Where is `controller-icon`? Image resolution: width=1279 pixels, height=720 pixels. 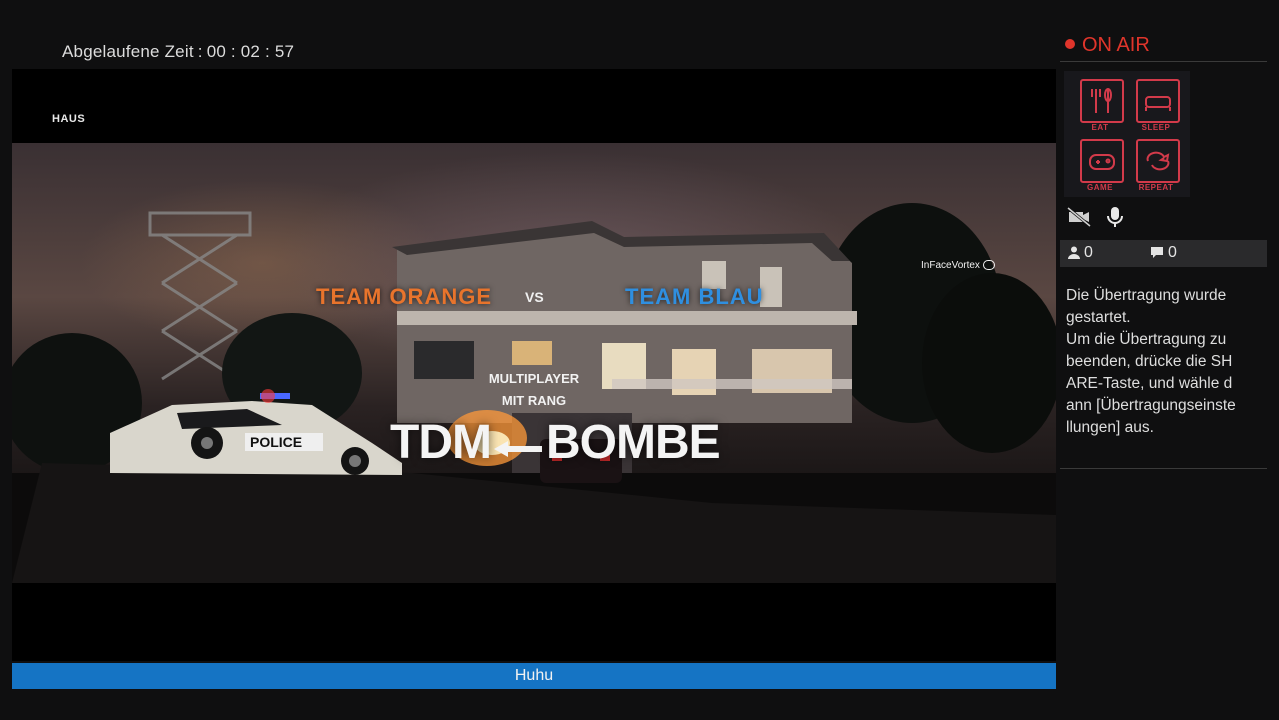
controller-icon is located at coordinates (988, 265).